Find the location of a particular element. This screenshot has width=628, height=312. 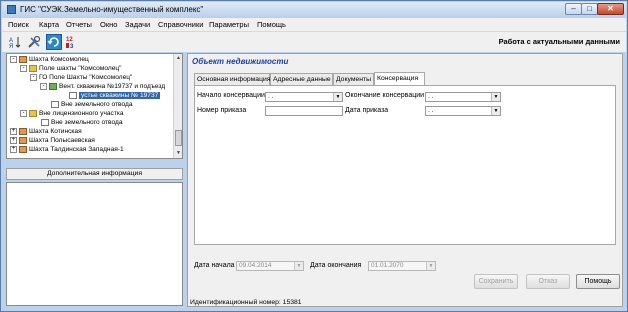

scroll-up-icon: ▲ is located at coordinates (178, 58).